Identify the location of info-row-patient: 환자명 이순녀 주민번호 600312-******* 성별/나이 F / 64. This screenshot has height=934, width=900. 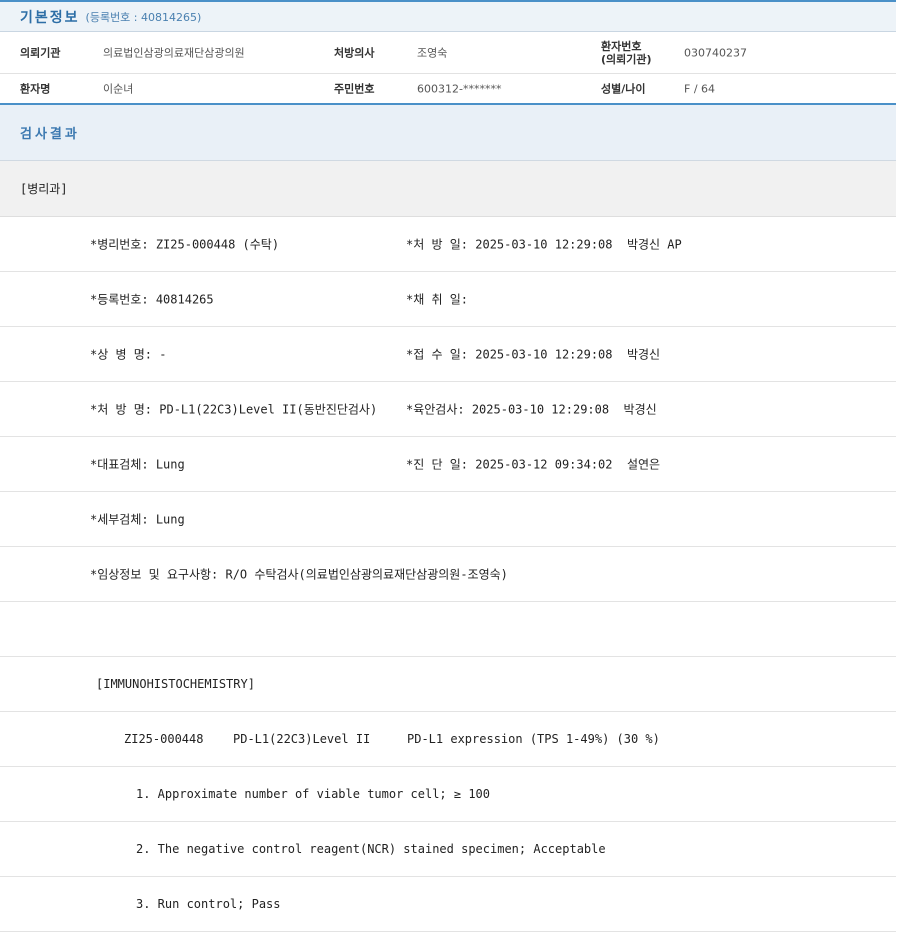
(448, 89).